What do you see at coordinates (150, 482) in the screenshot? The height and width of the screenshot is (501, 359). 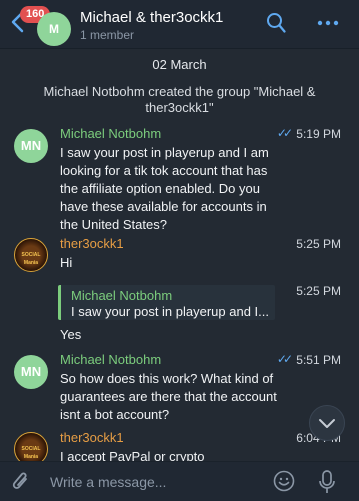 I see `message-input` at bounding box center [150, 482].